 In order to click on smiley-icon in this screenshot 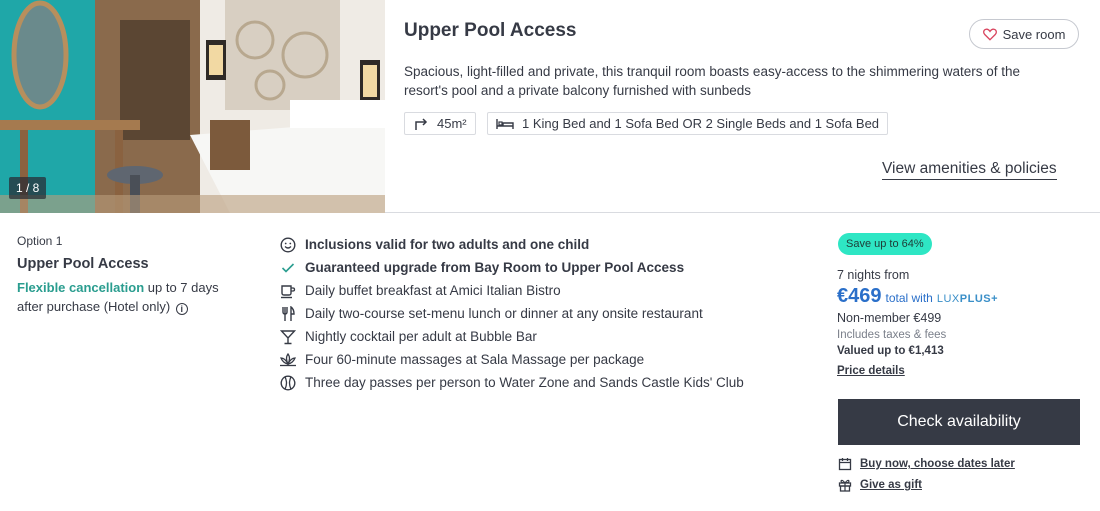, I will do `click(288, 245)`.